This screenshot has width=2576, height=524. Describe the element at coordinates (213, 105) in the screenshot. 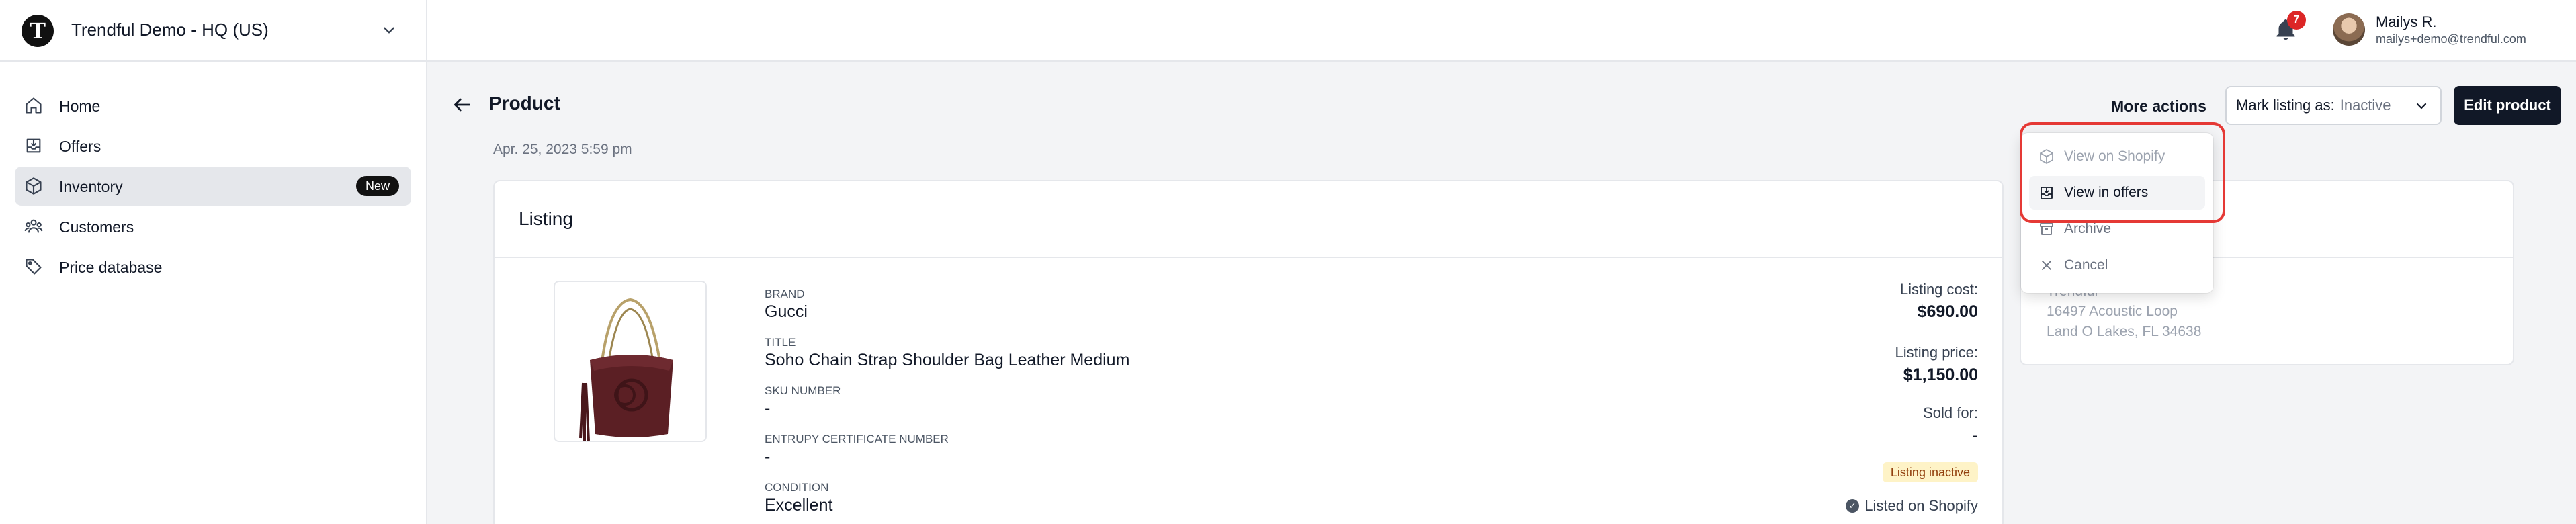

I see `sidebar-item-home: Home` at that location.